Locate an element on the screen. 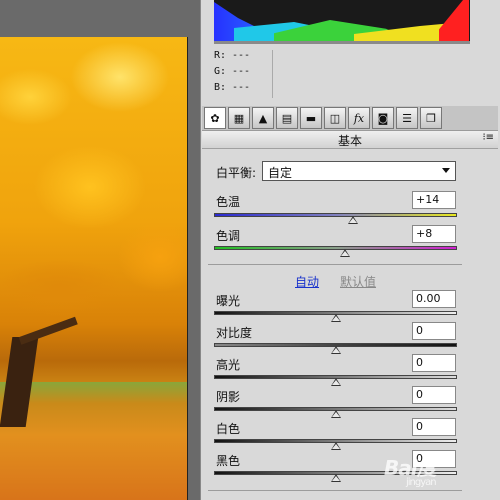  readout-divider is located at coordinates (272, 74).